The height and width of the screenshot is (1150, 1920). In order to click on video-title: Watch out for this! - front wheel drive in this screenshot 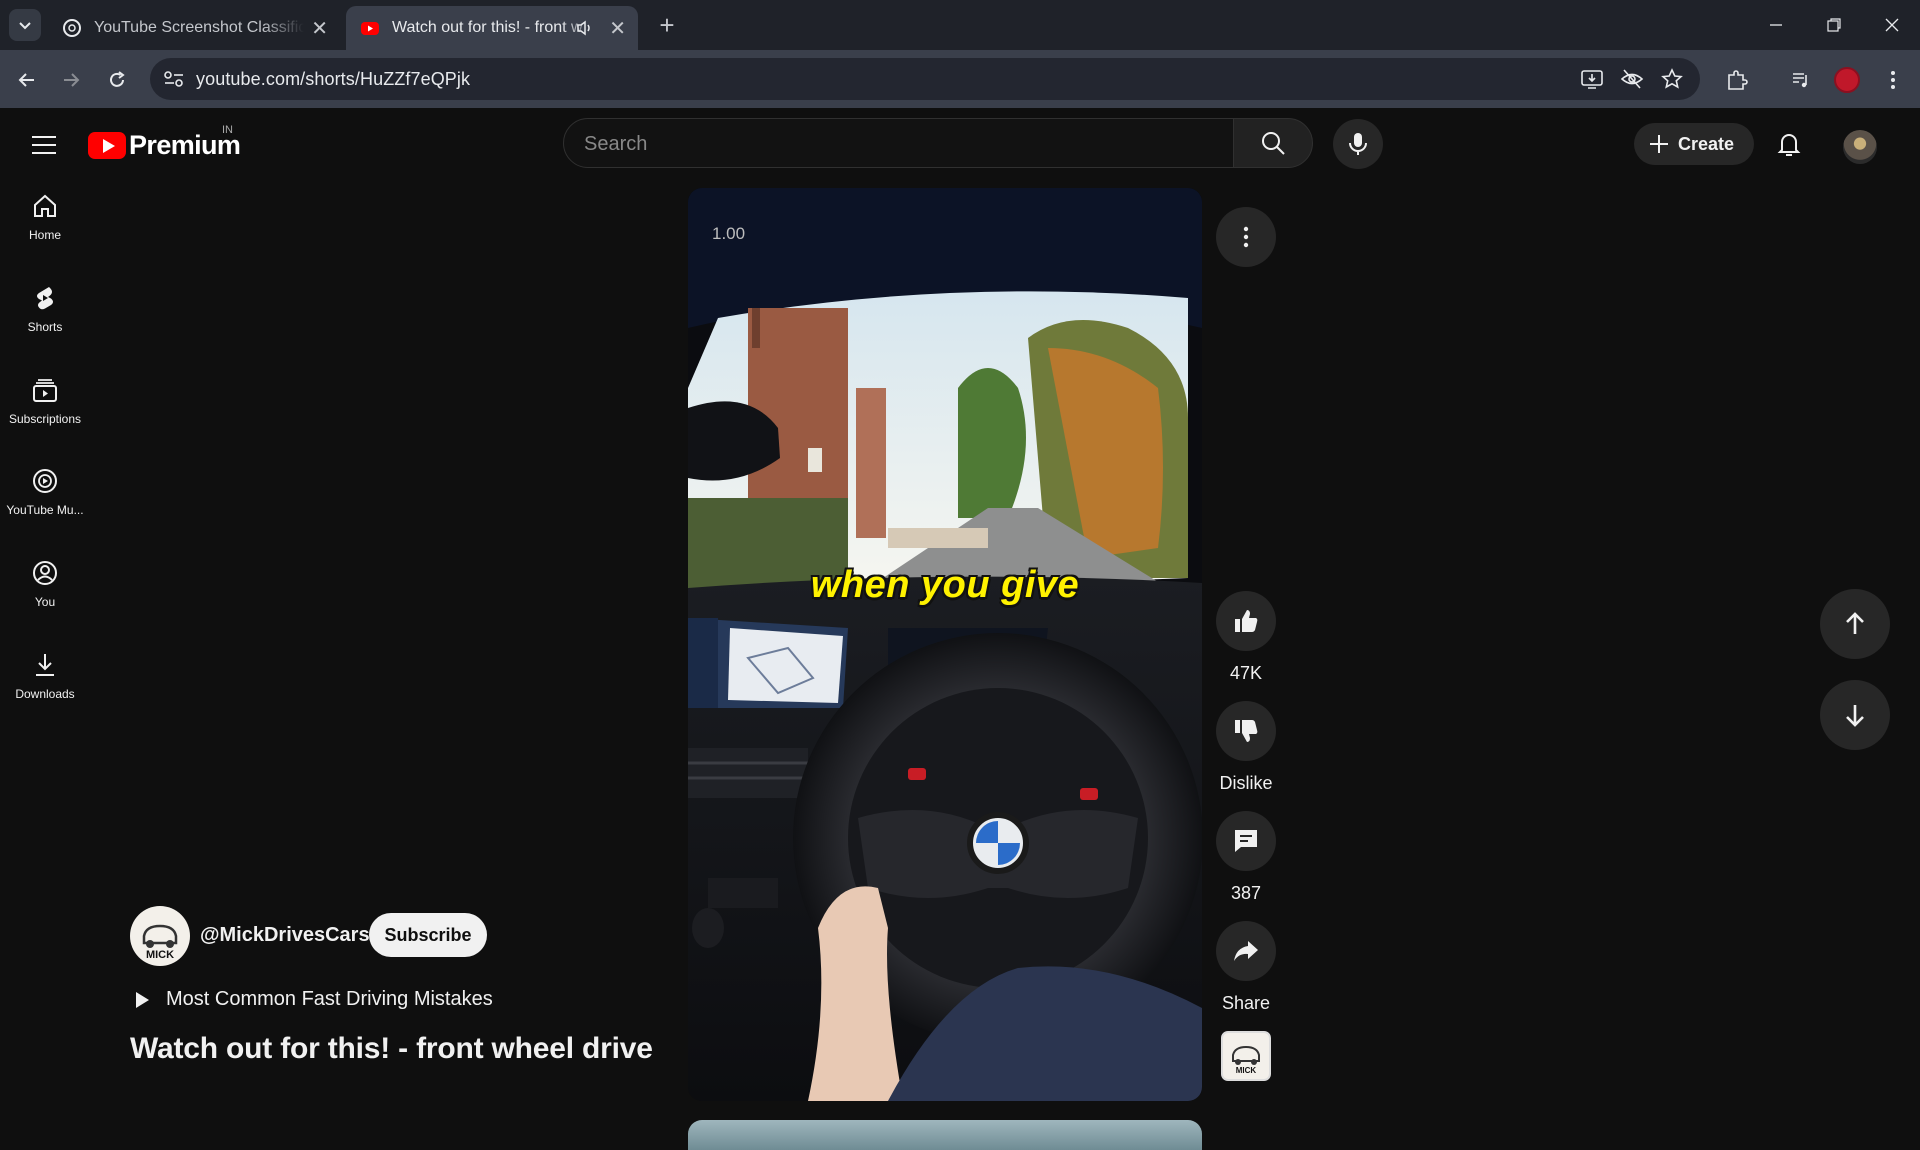, I will do `click(391, 1049)`.